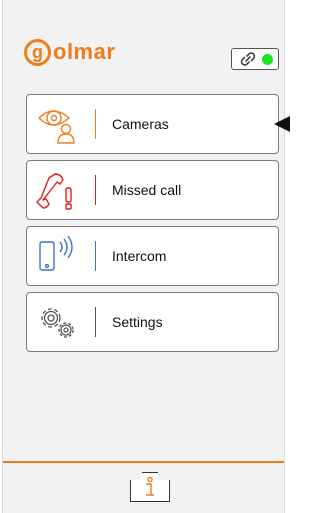 The height and width of the screenshot is (513, 320). What do you see at coordinates (95, 190) in the screenshot?
I see `missed-call-separator` at bounding box center [95, 190].